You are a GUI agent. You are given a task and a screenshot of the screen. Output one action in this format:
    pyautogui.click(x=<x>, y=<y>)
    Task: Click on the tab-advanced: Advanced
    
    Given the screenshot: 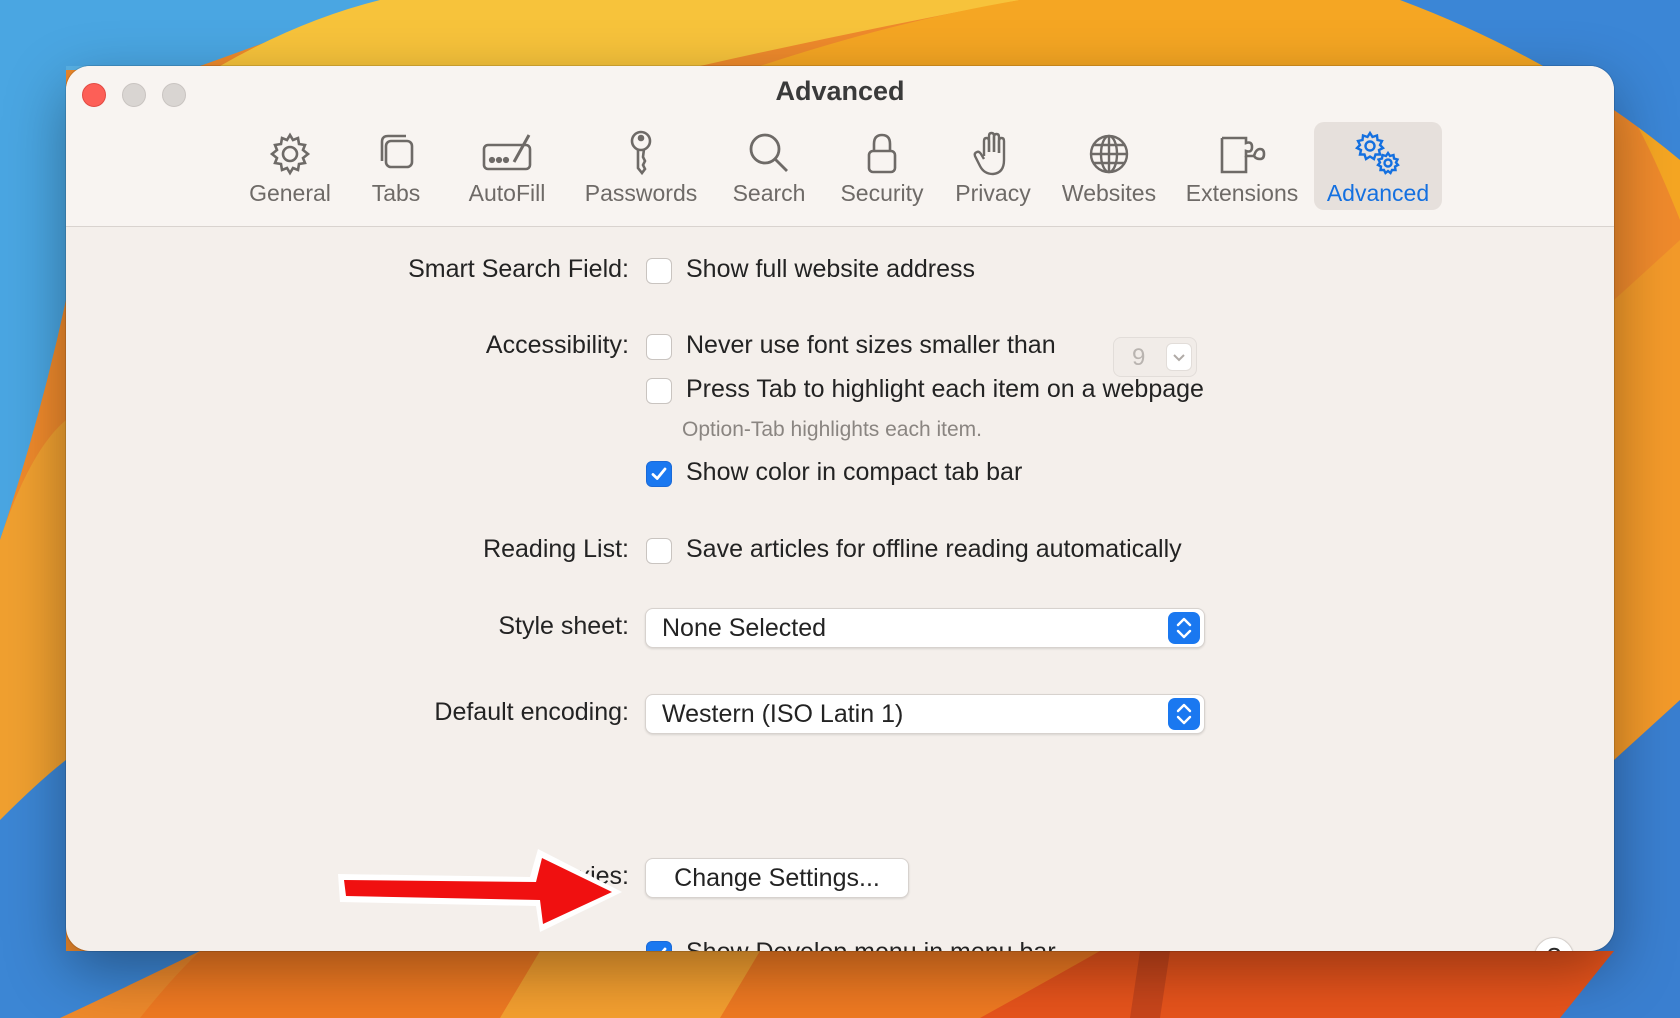 What is the action you would take?
    pyautogui.click(x=1378, y=166)
    